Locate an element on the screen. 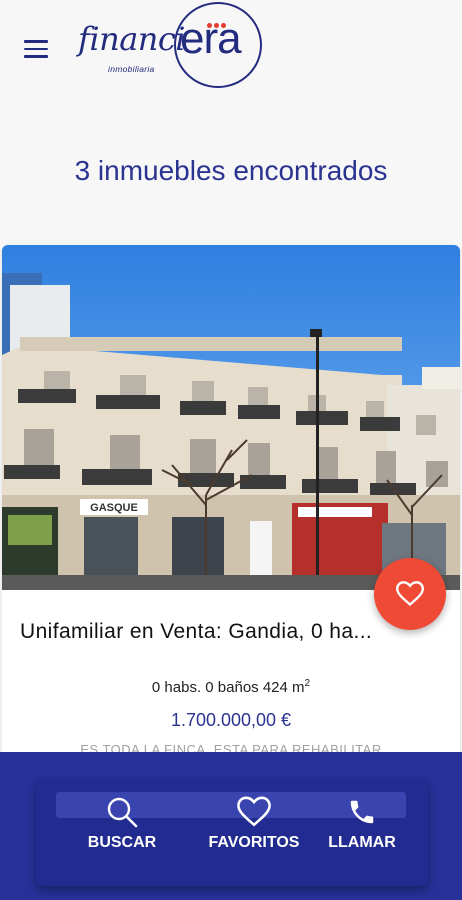 This screenshot has width=462, height=900. shop-sign-text: GASQUE is located at coordinates (114, 508).